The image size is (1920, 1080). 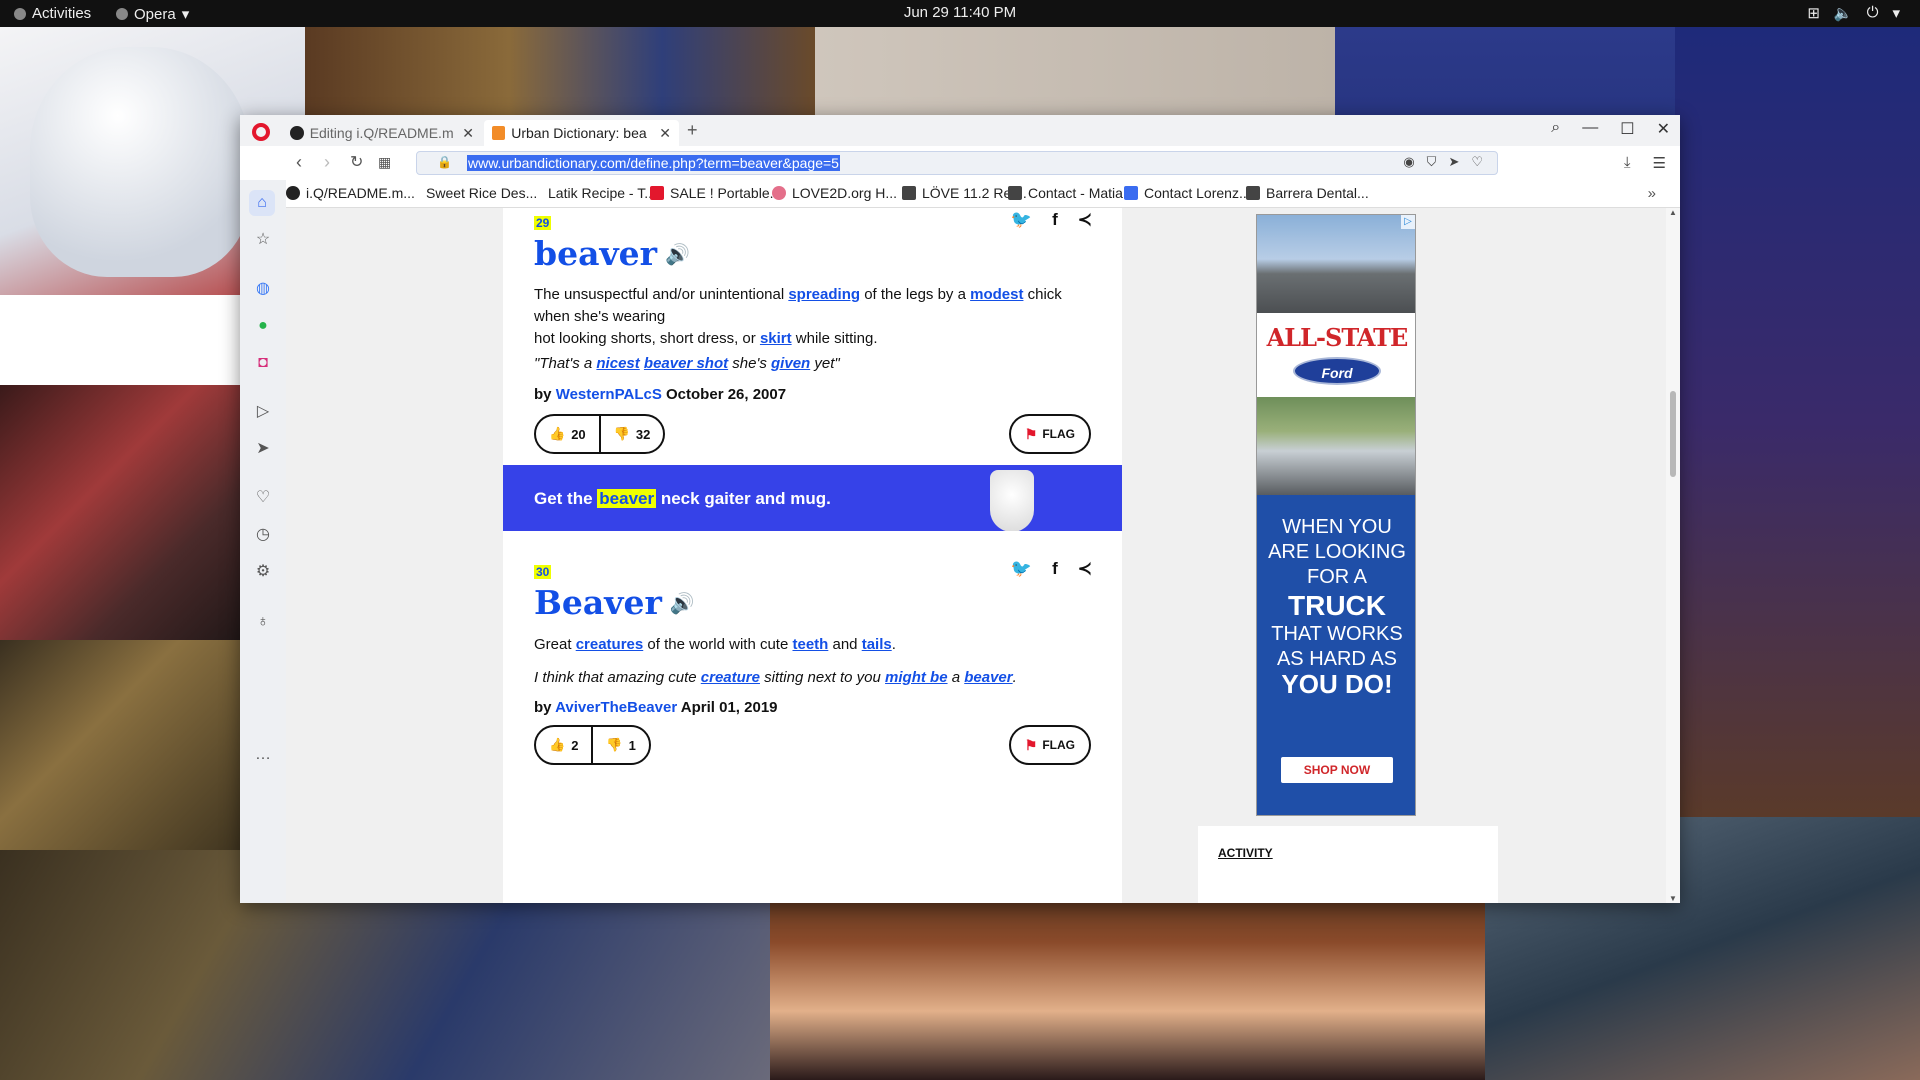 I want to click on messenger-icon: ◍, so click(x=263, y=289).